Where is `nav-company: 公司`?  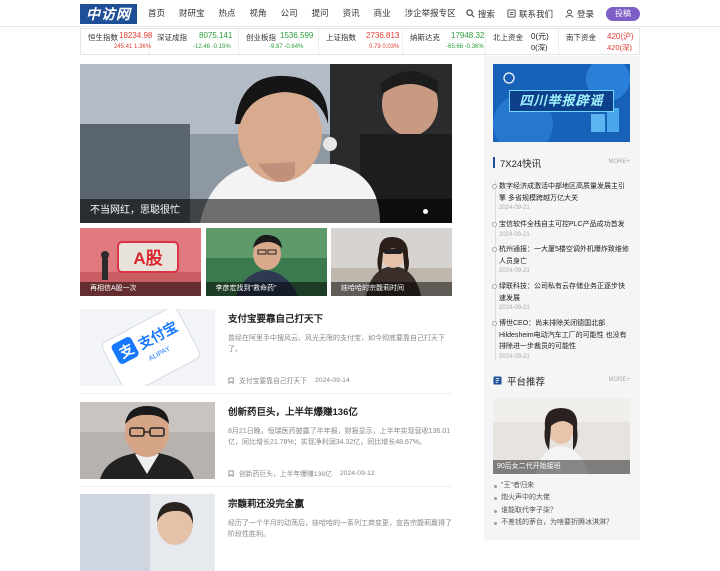 nav-company: 公司 is located at coordinates (289, 13).